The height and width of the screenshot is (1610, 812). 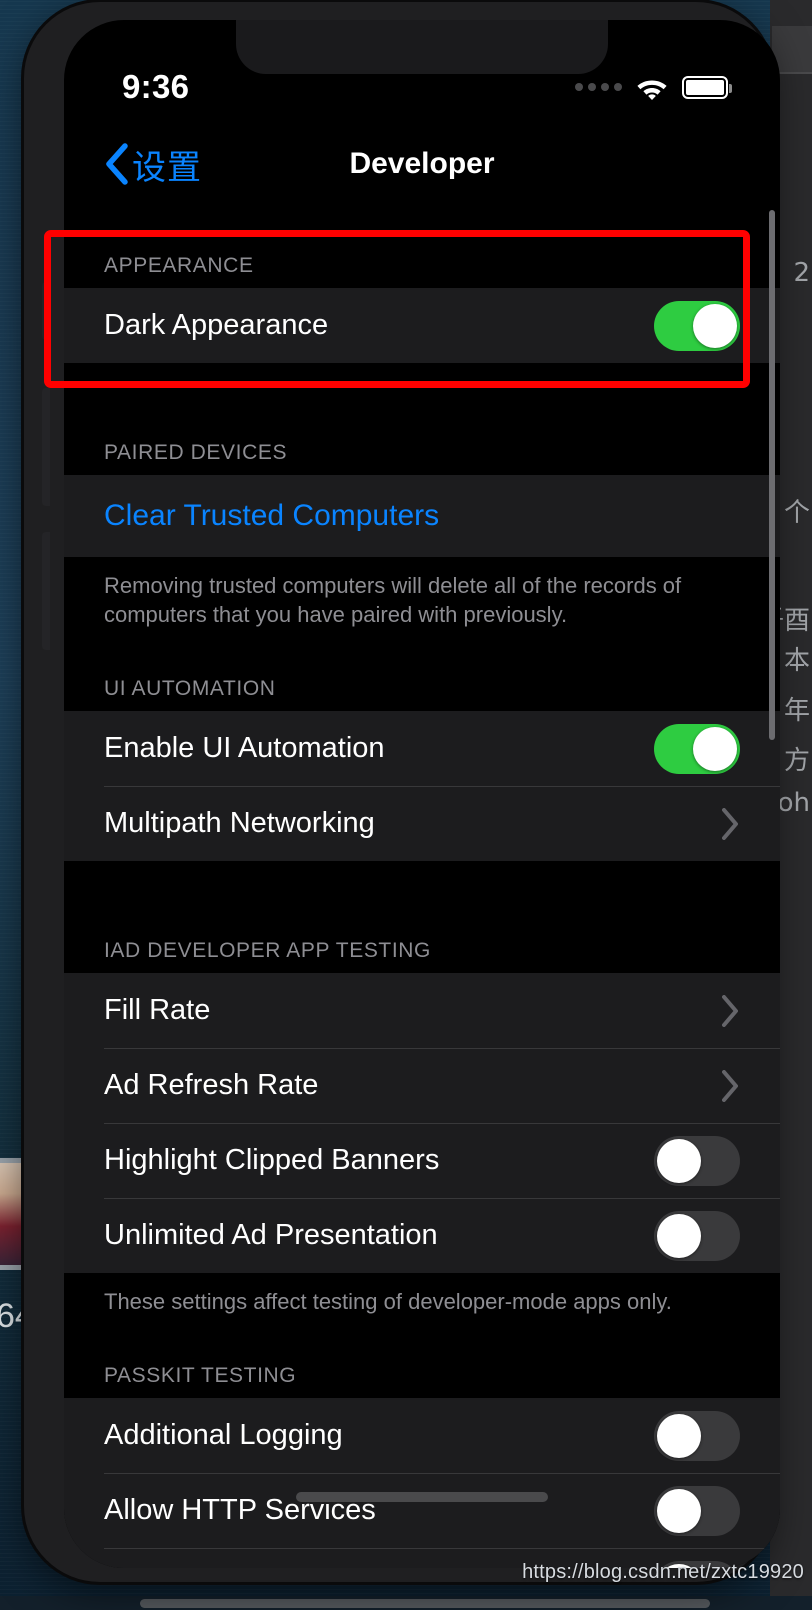 What do you see at coordinates (271, 1235) in the screenshot?
I see `row-label: Unlimited Ad Presentation` at bounding box center [271, 1235].